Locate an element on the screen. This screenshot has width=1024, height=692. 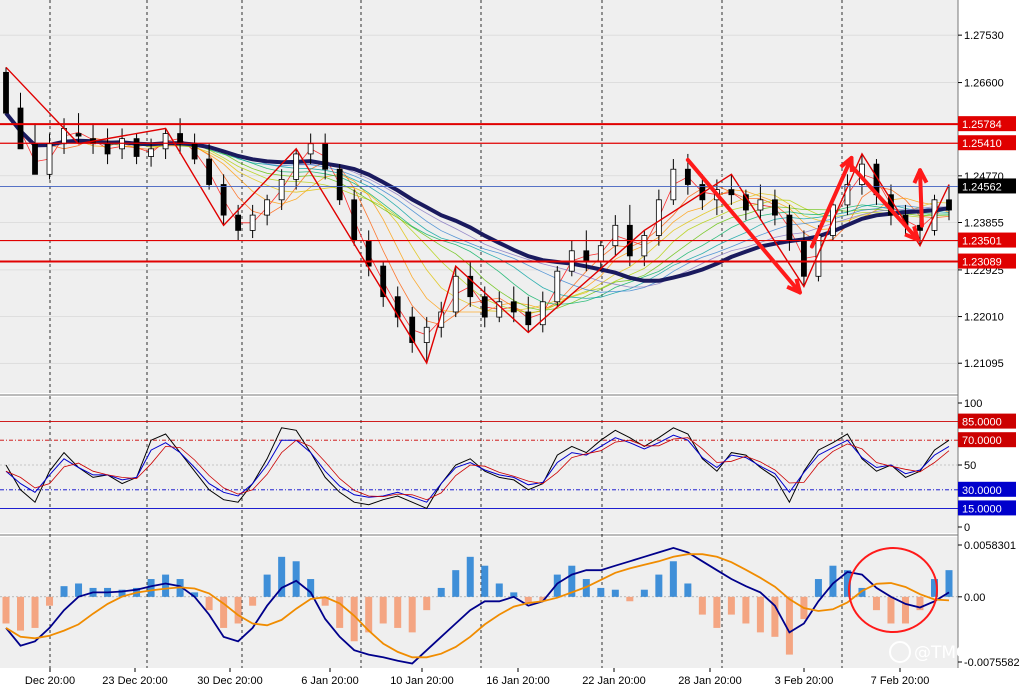
stochastic-level-label: 85.0000 is located at coordinates (987, 421).